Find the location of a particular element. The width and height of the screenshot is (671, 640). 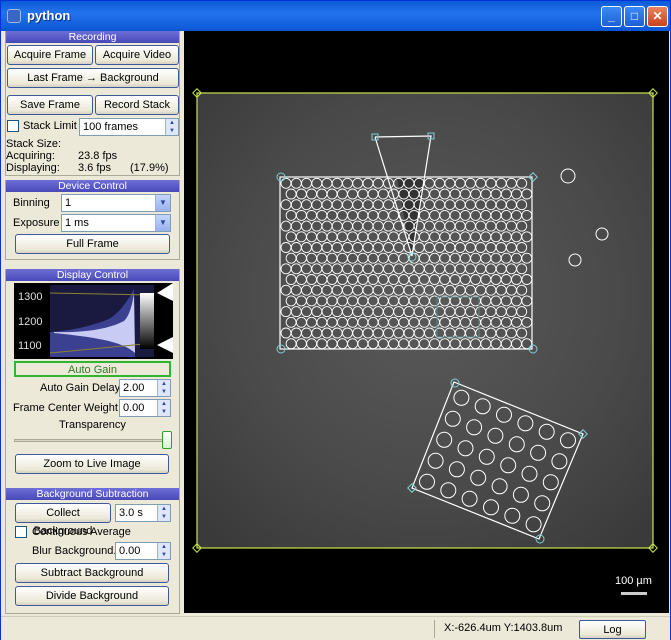

histogram-widget: 1300 1200 1100 is located at coordinates (93, 321).